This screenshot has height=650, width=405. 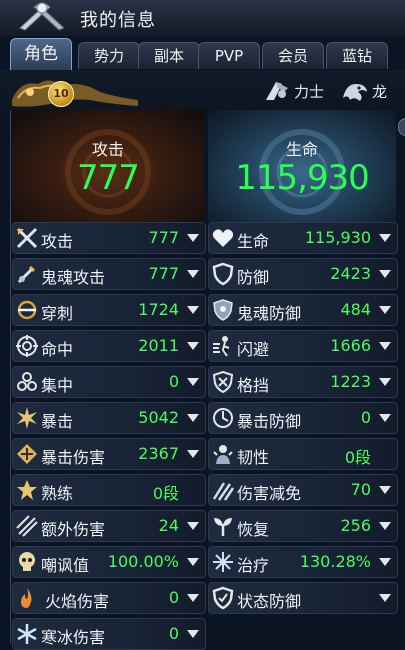 What do you see at coordinates (370, 91) in the screenshot?
I see `race-indicator: 龙` at bounding box center [370, 91].